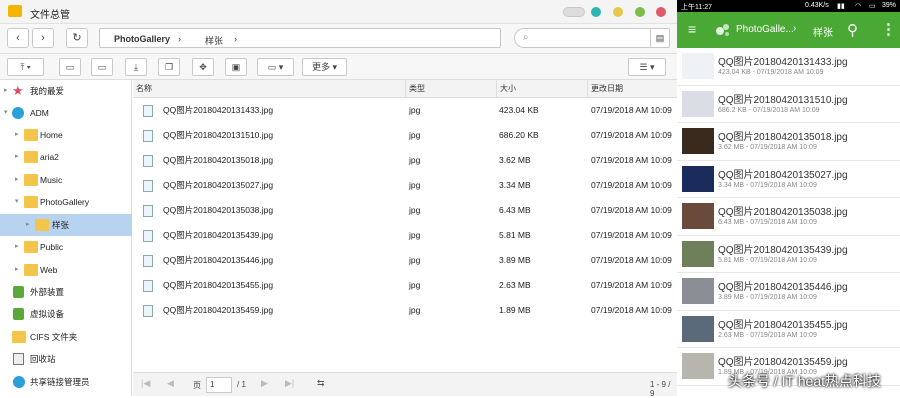 The image size is (900, 398). What do you see at coordinates (450, 89) in the screenshot?
I see `column-header-type: 类型` at bounding box center [450, 89].